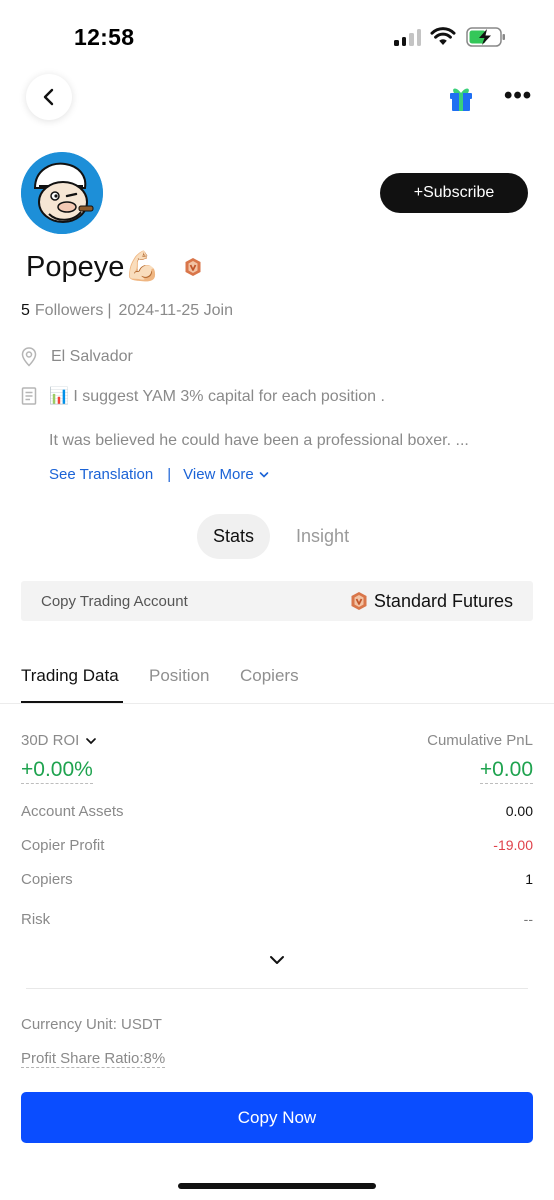 This screenshot has height=1200, width=554. I want to click on bio-links-row: See Translation | View More, so click(159, 474).